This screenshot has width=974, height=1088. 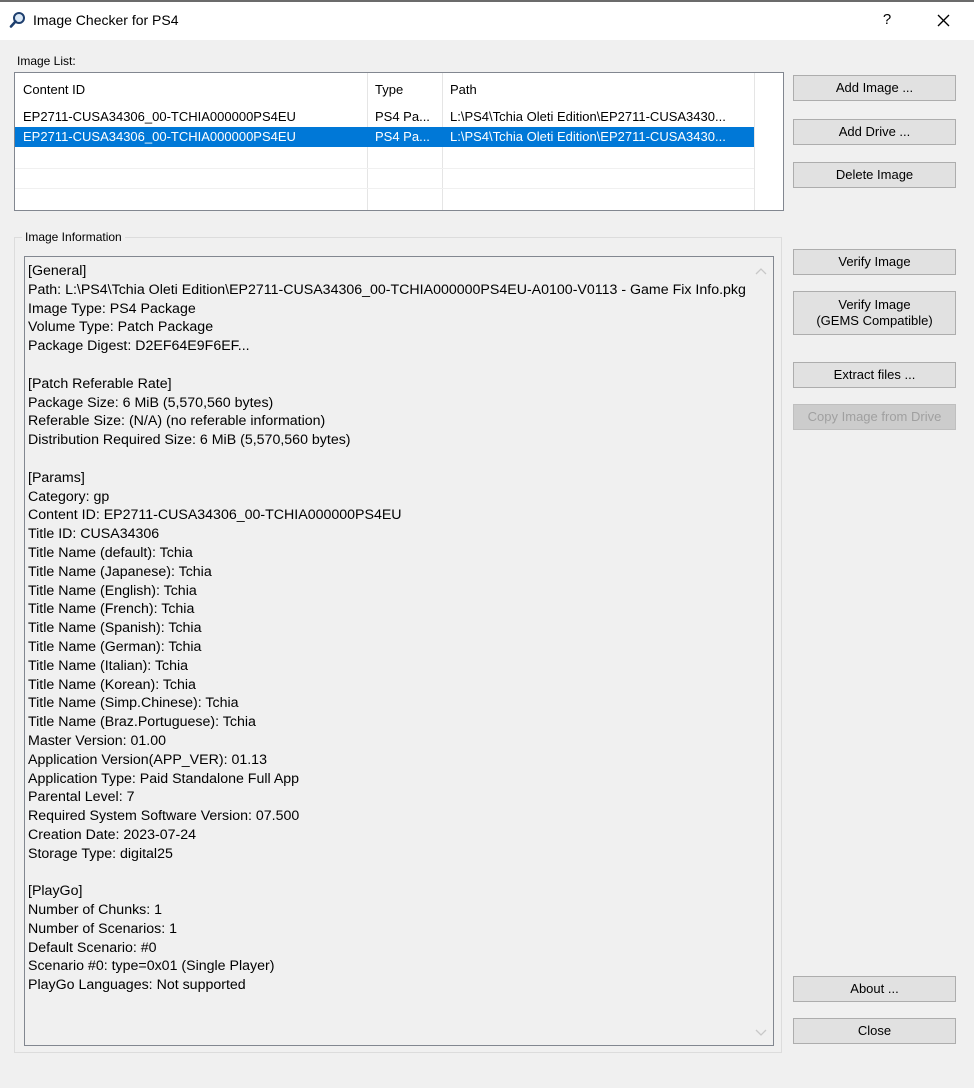 What do you see at coordinates (874, 262) in the screenshot?
I see `verify-image-button: Verify Image` at bounding box center [874, 262].